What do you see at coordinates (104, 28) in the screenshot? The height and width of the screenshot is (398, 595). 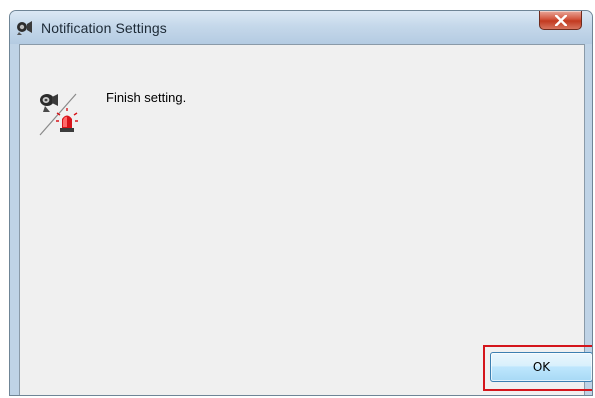 I see `window-title: Notification Settings` at bounding box center [104, 28].